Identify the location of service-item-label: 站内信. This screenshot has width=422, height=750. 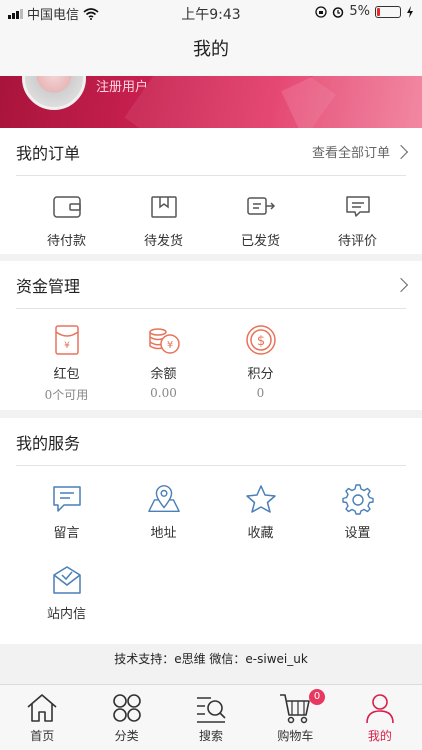
(66, 614).